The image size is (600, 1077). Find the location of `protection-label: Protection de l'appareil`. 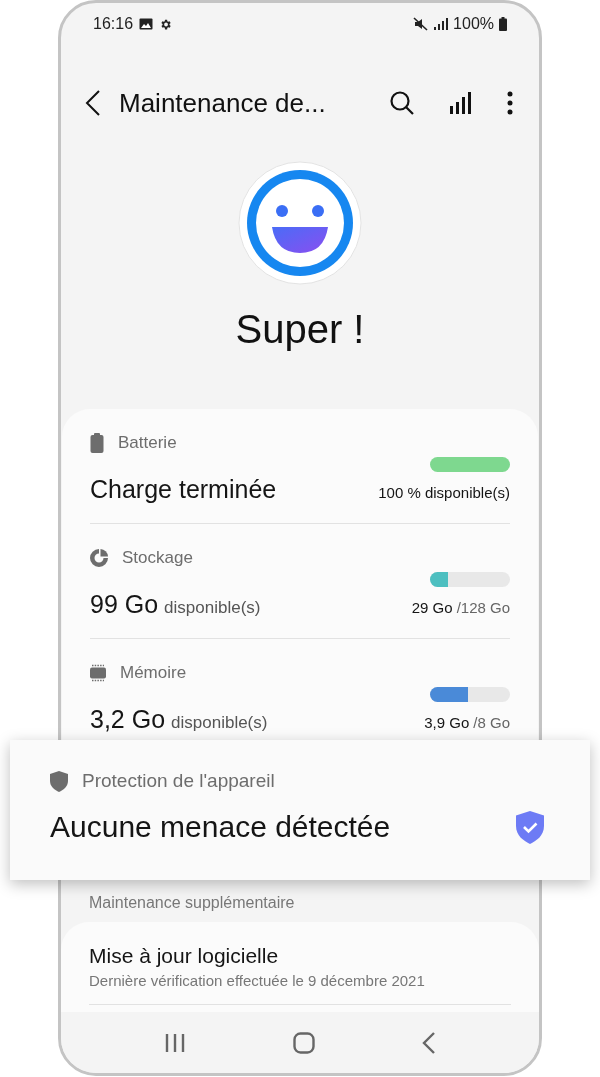

protection-label: Protection de l'appareil is located at coordinates (178, 780).